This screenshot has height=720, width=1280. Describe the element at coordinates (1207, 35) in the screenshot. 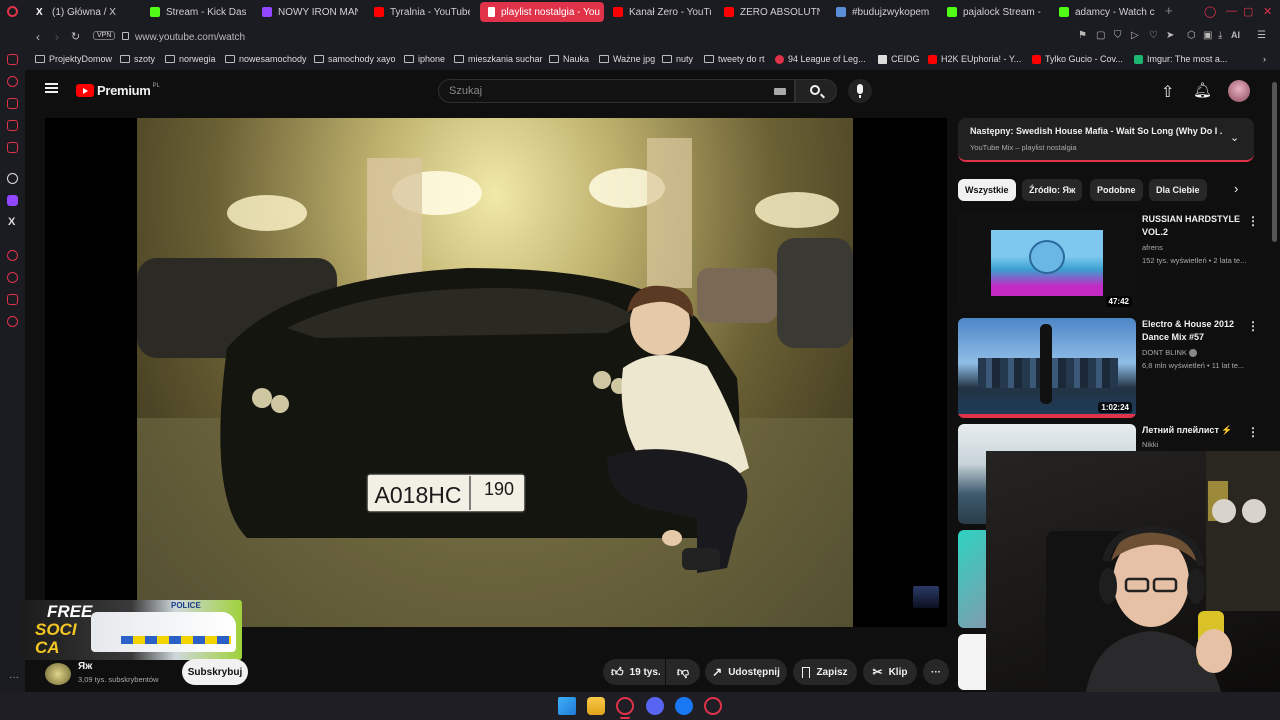

I see `box-icon: ▣` at that location.